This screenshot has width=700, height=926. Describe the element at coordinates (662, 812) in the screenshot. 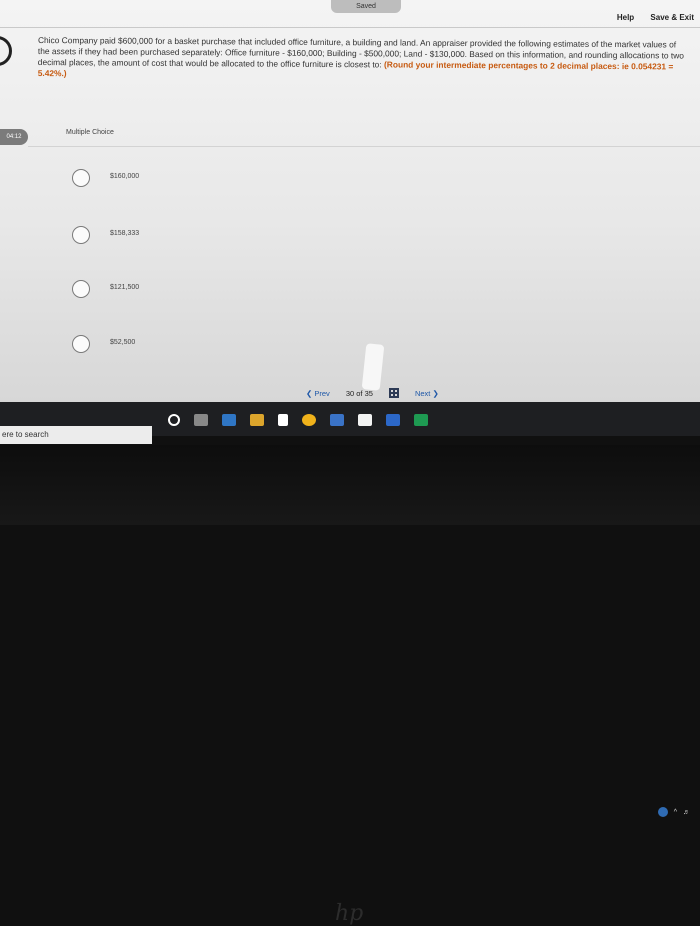

I see `network-icon` at that location.